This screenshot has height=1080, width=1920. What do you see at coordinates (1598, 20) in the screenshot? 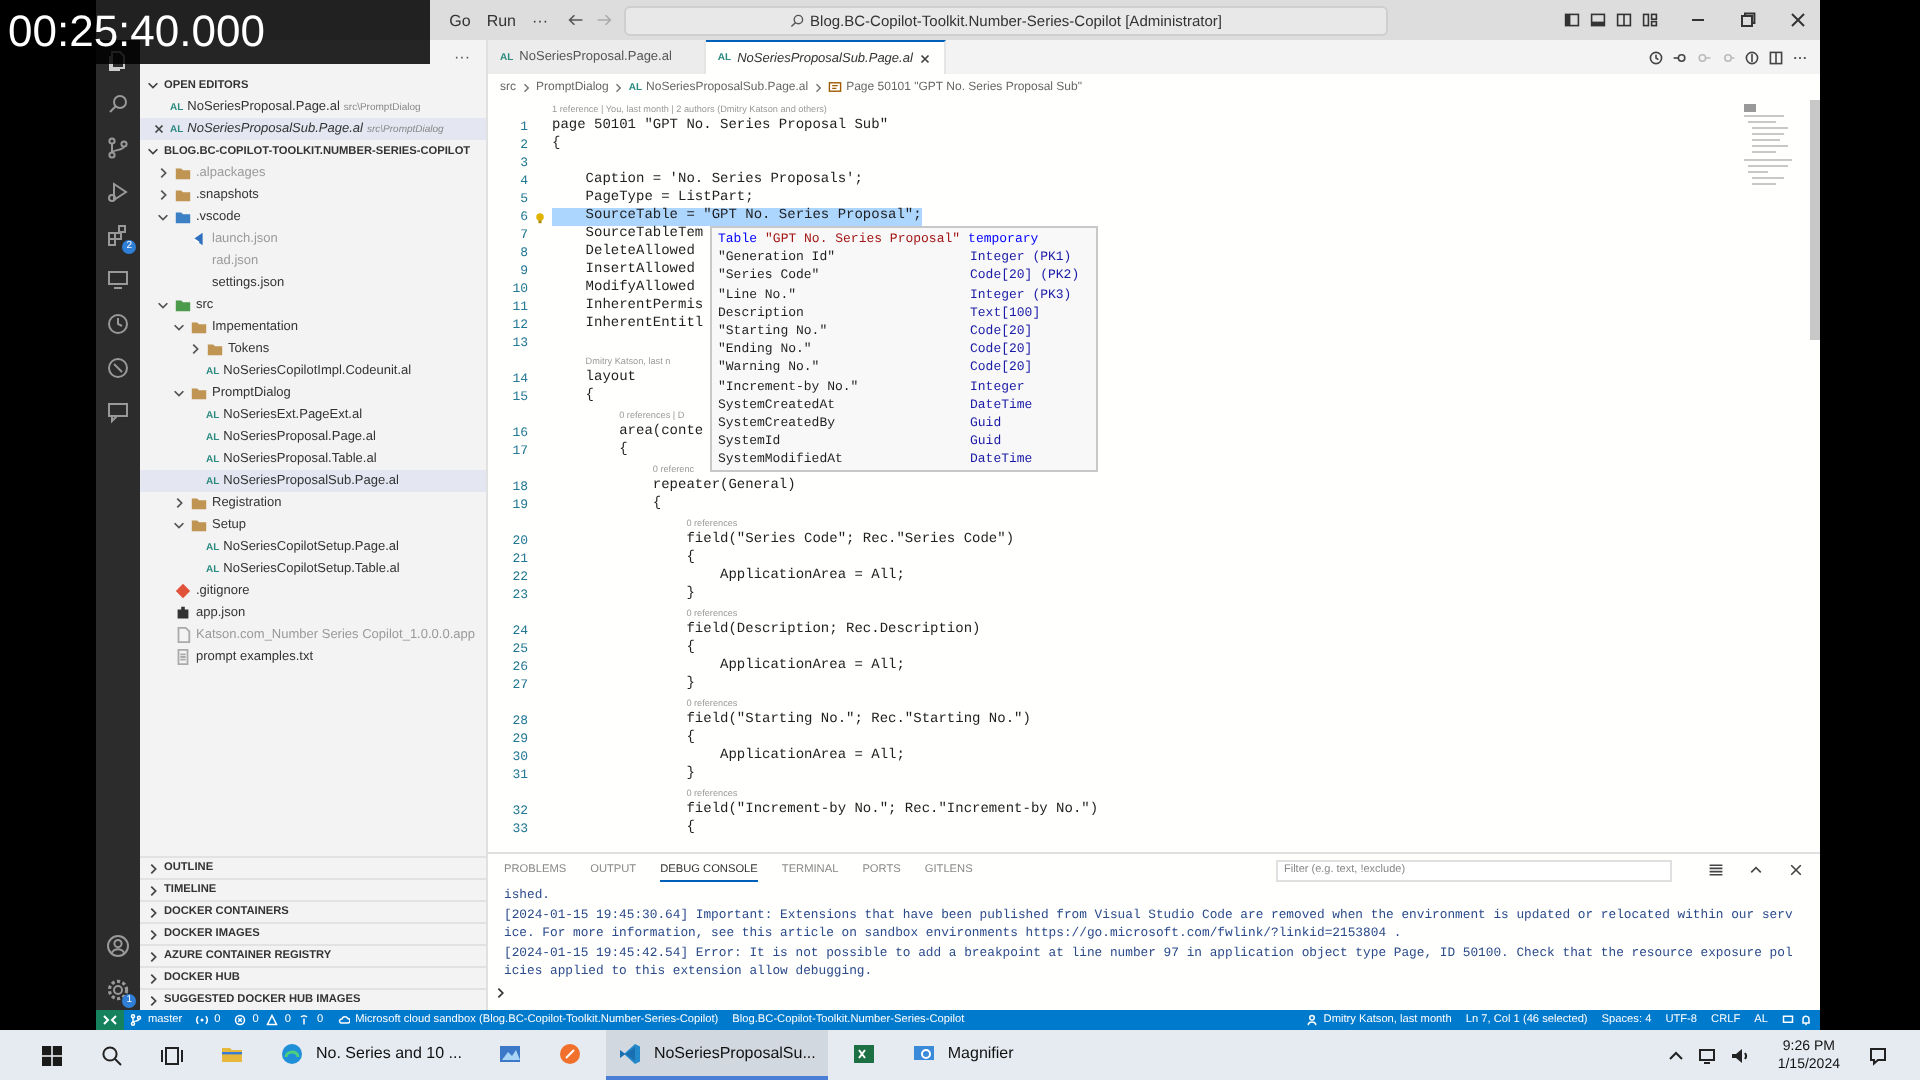
I see `toggle-panel-icon` at bounding box center [1598, 20].